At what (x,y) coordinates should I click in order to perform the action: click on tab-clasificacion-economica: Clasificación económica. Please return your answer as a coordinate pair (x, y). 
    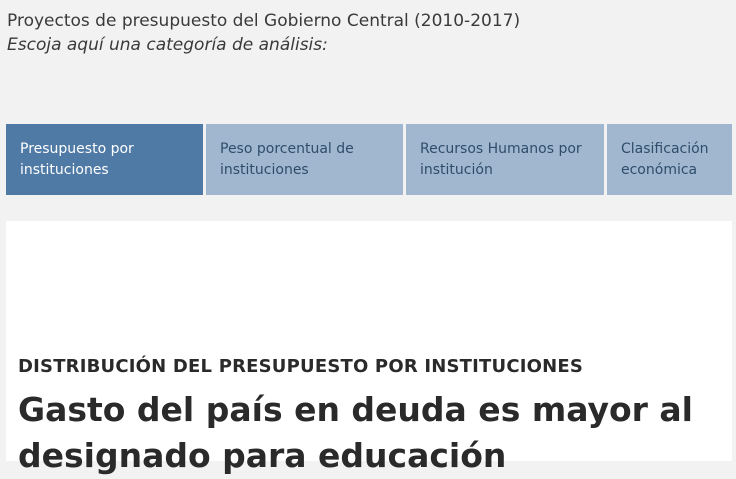
    Looking at the image, I should click on (669, 159).